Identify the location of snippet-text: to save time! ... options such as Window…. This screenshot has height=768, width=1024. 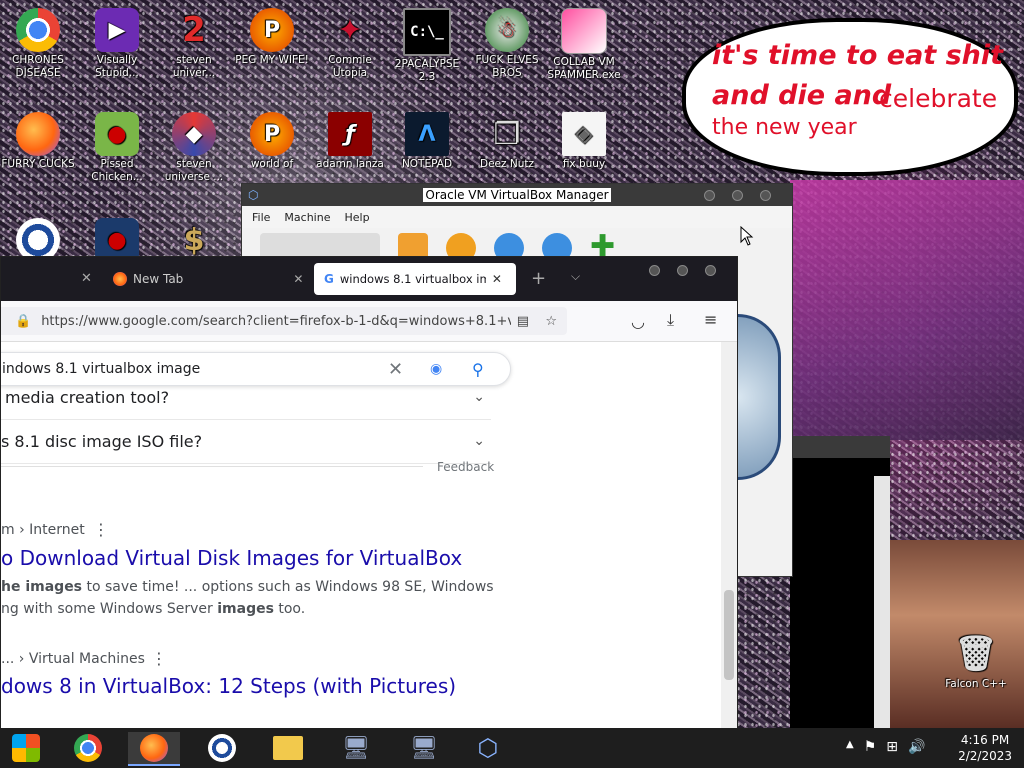
(288, 587).